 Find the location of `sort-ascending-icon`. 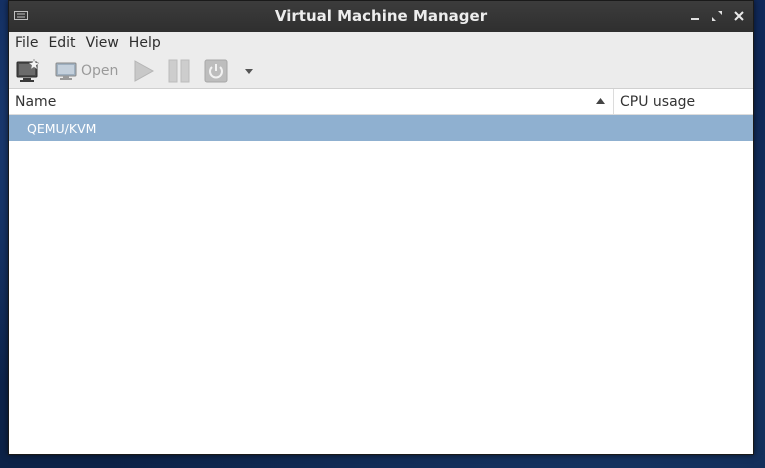

sort-ascending-icon is located at coordinates (600, 101).